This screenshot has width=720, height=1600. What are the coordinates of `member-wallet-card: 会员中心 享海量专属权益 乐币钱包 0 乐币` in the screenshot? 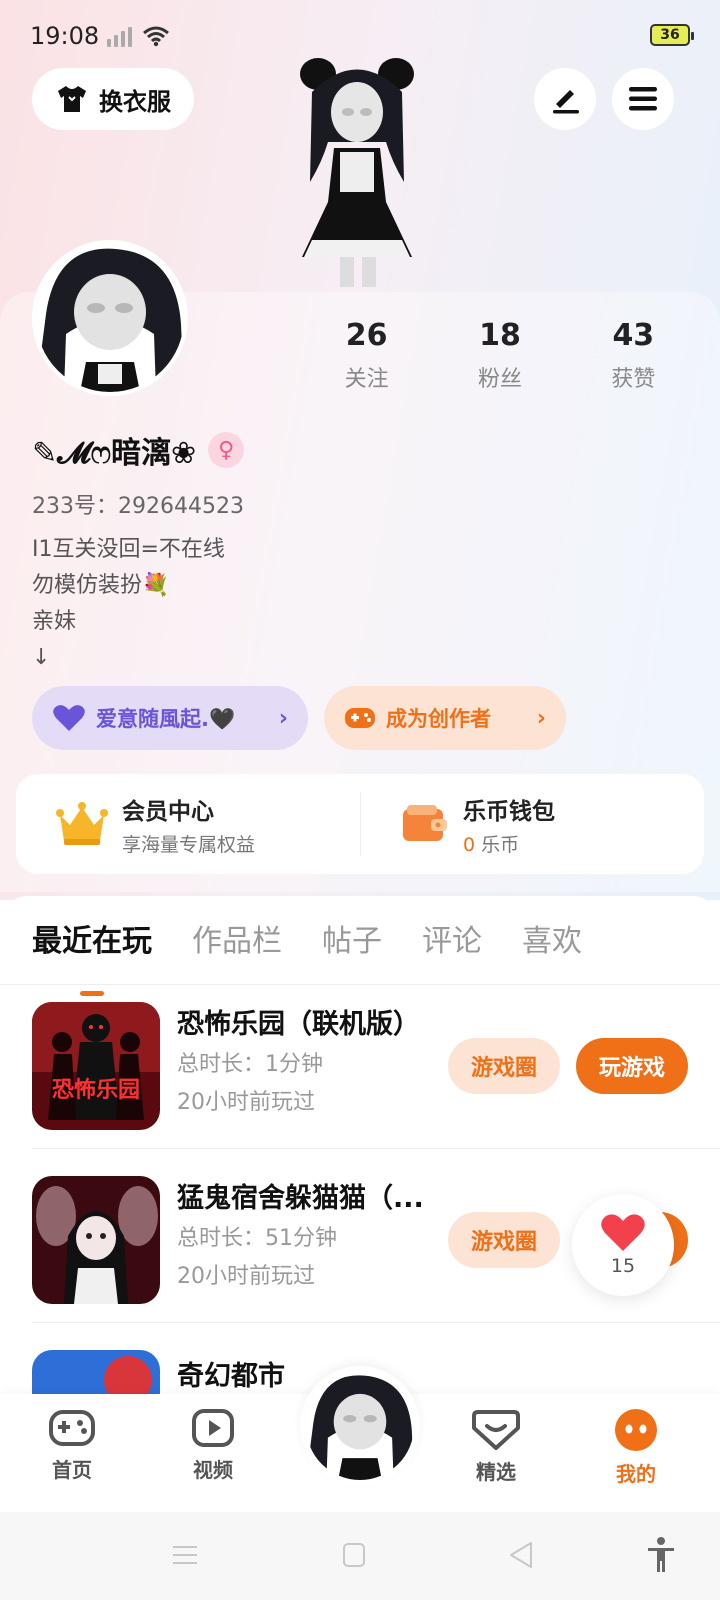 It's located at (360, 824).